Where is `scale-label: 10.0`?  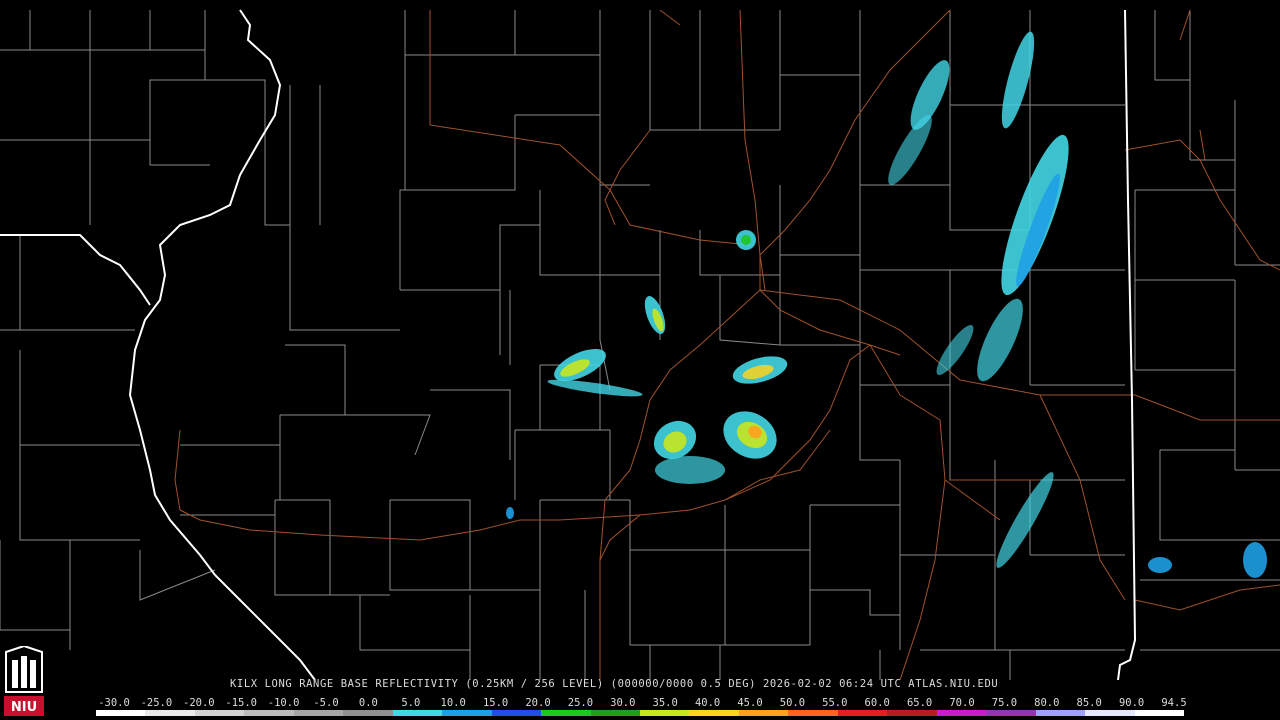 scale-label: 10.0 is located at coordinates (453, 703).